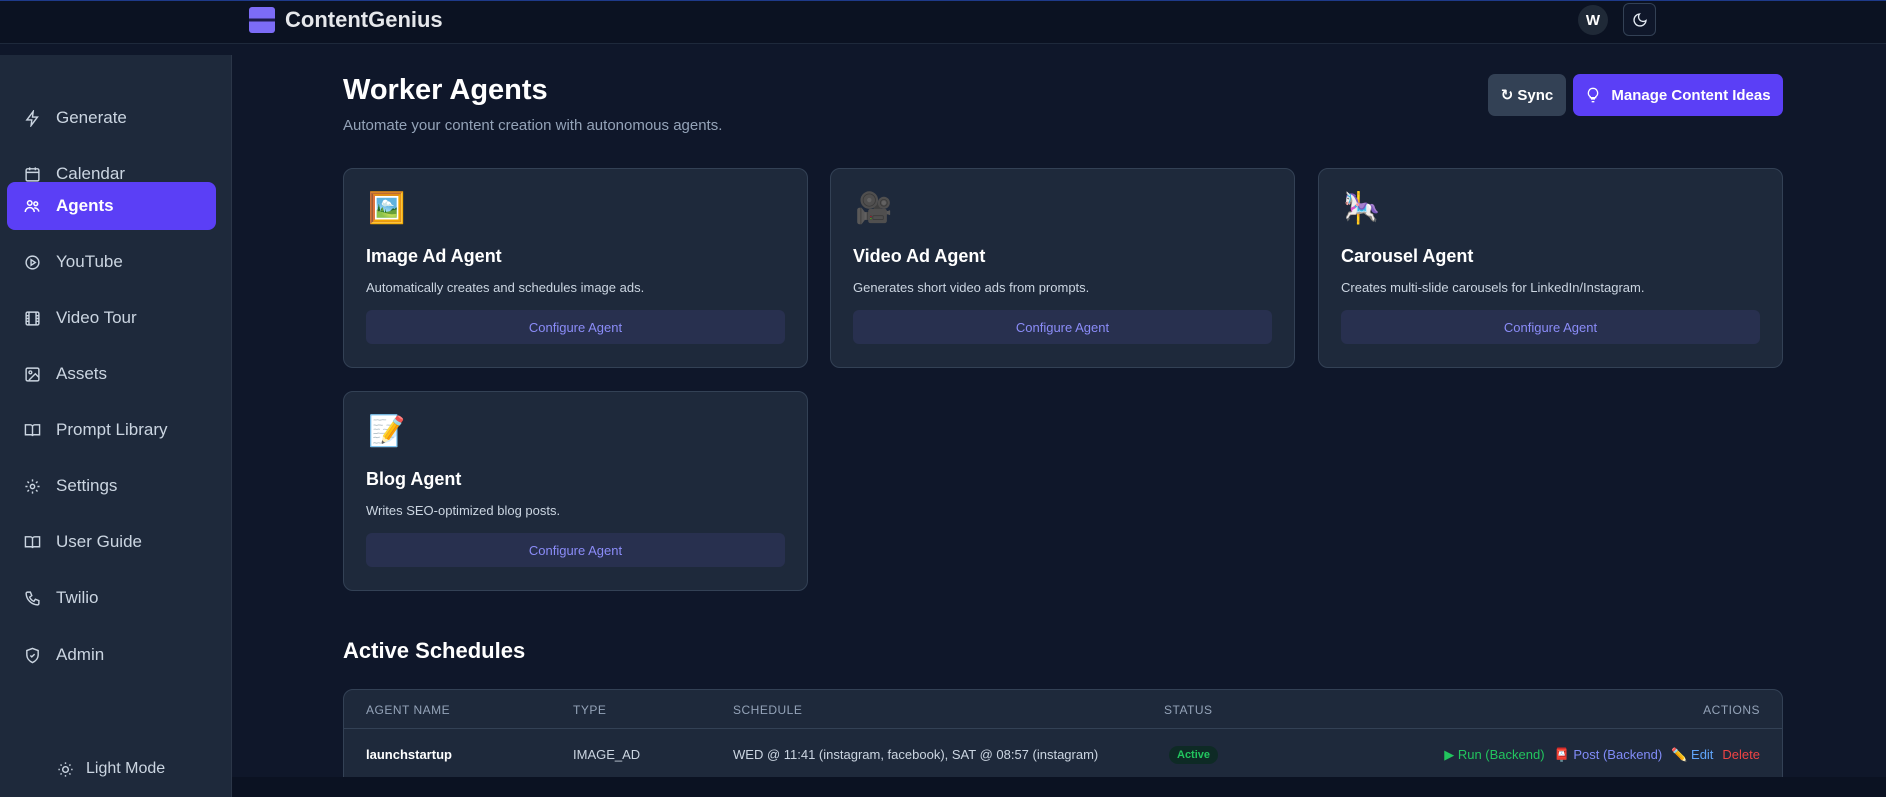 Image resolution: width=1886 pixels, height=797 pixels. Describe the element at coordinates (445, 90) in the screenshot. I see `page-title: Worker Agents` at that location.